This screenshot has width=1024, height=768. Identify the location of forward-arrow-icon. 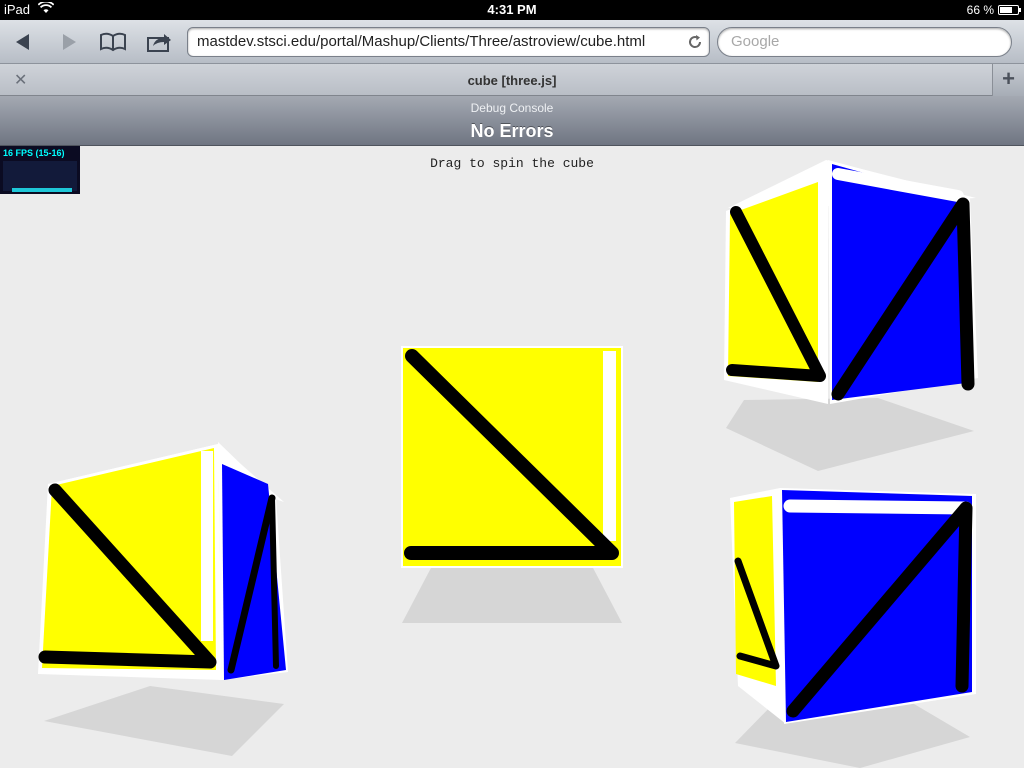
(69, 42).